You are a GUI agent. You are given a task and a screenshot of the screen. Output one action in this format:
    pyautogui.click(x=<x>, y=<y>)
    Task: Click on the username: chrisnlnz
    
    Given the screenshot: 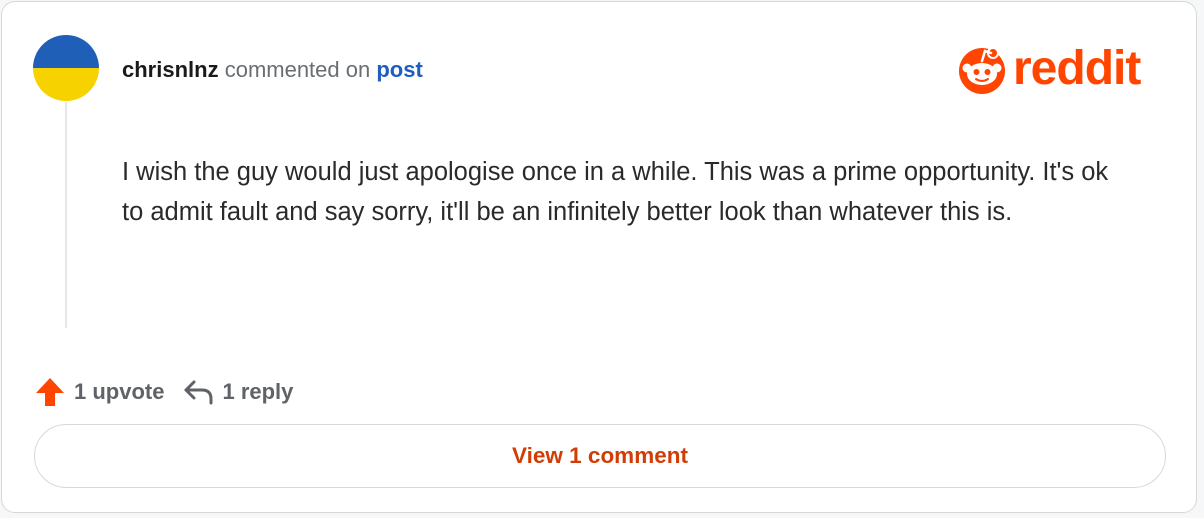 What is the action you would take?
    pyautogui.click(x=170, y=69)
    